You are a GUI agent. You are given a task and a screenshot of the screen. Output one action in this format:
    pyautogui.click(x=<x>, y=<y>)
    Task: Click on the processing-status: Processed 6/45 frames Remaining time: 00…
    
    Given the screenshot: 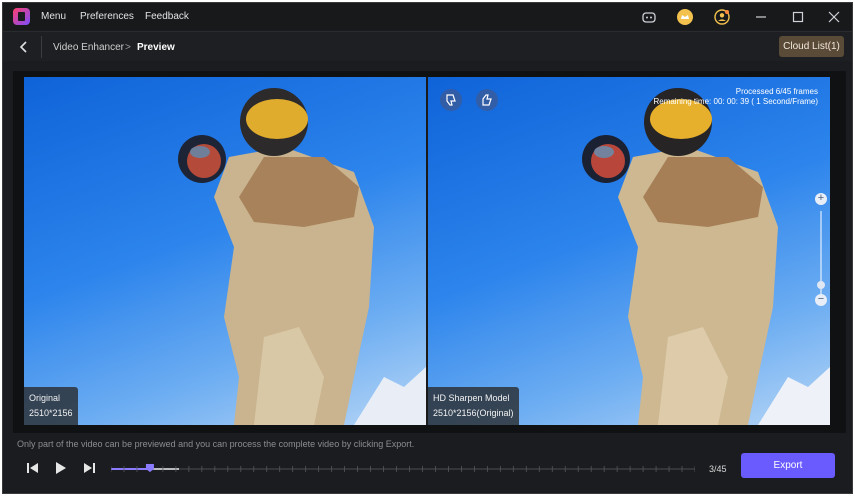 What is the action you would take?
    pyautogui.click(x=735, y=97)
    